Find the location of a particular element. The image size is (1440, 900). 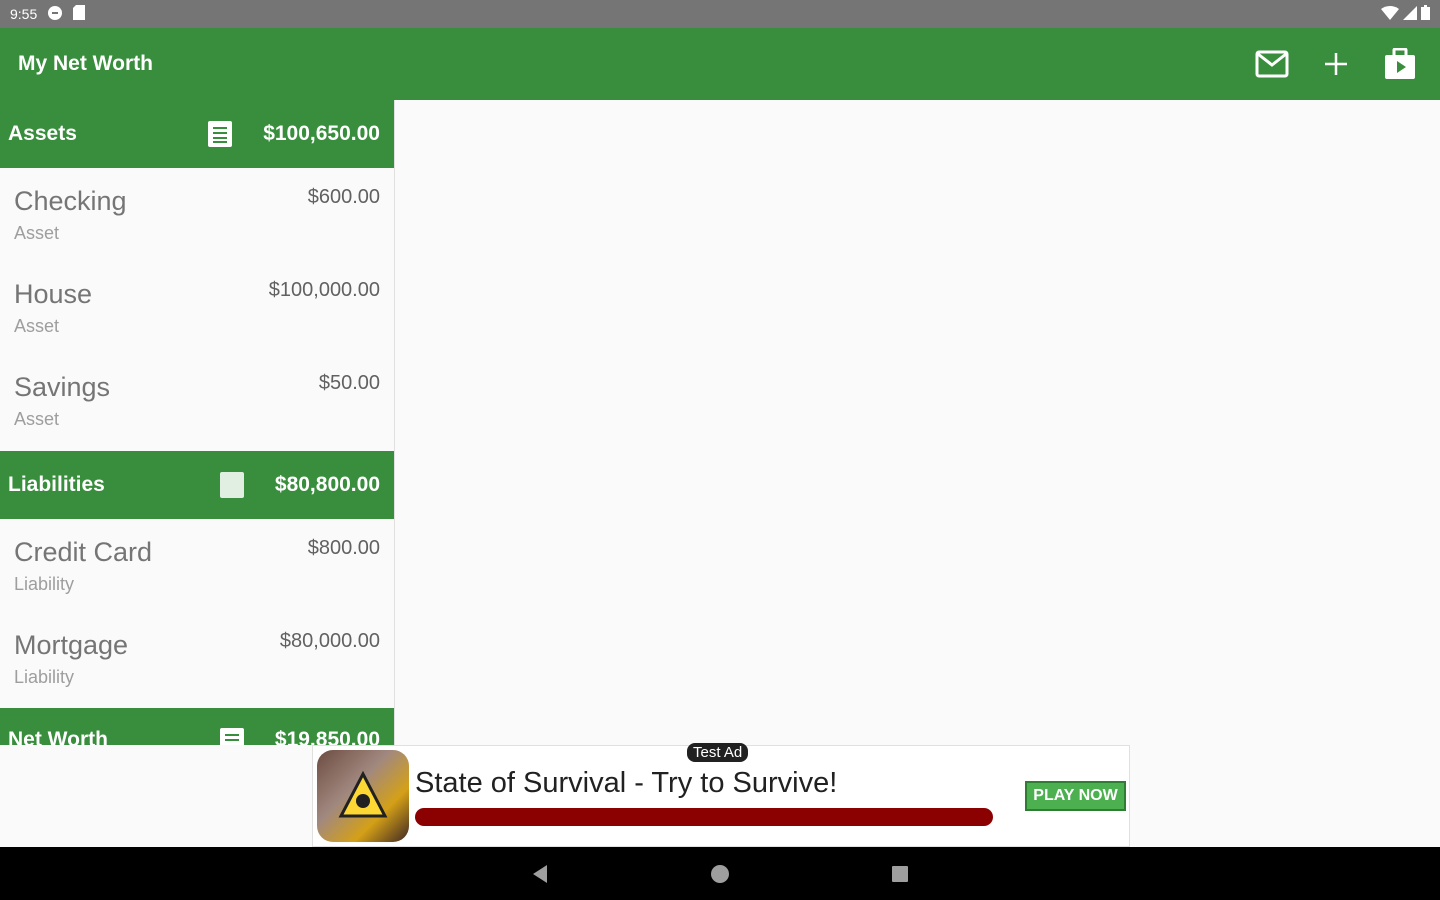

cell-signal-icon is located at coordinates (1410, 14).